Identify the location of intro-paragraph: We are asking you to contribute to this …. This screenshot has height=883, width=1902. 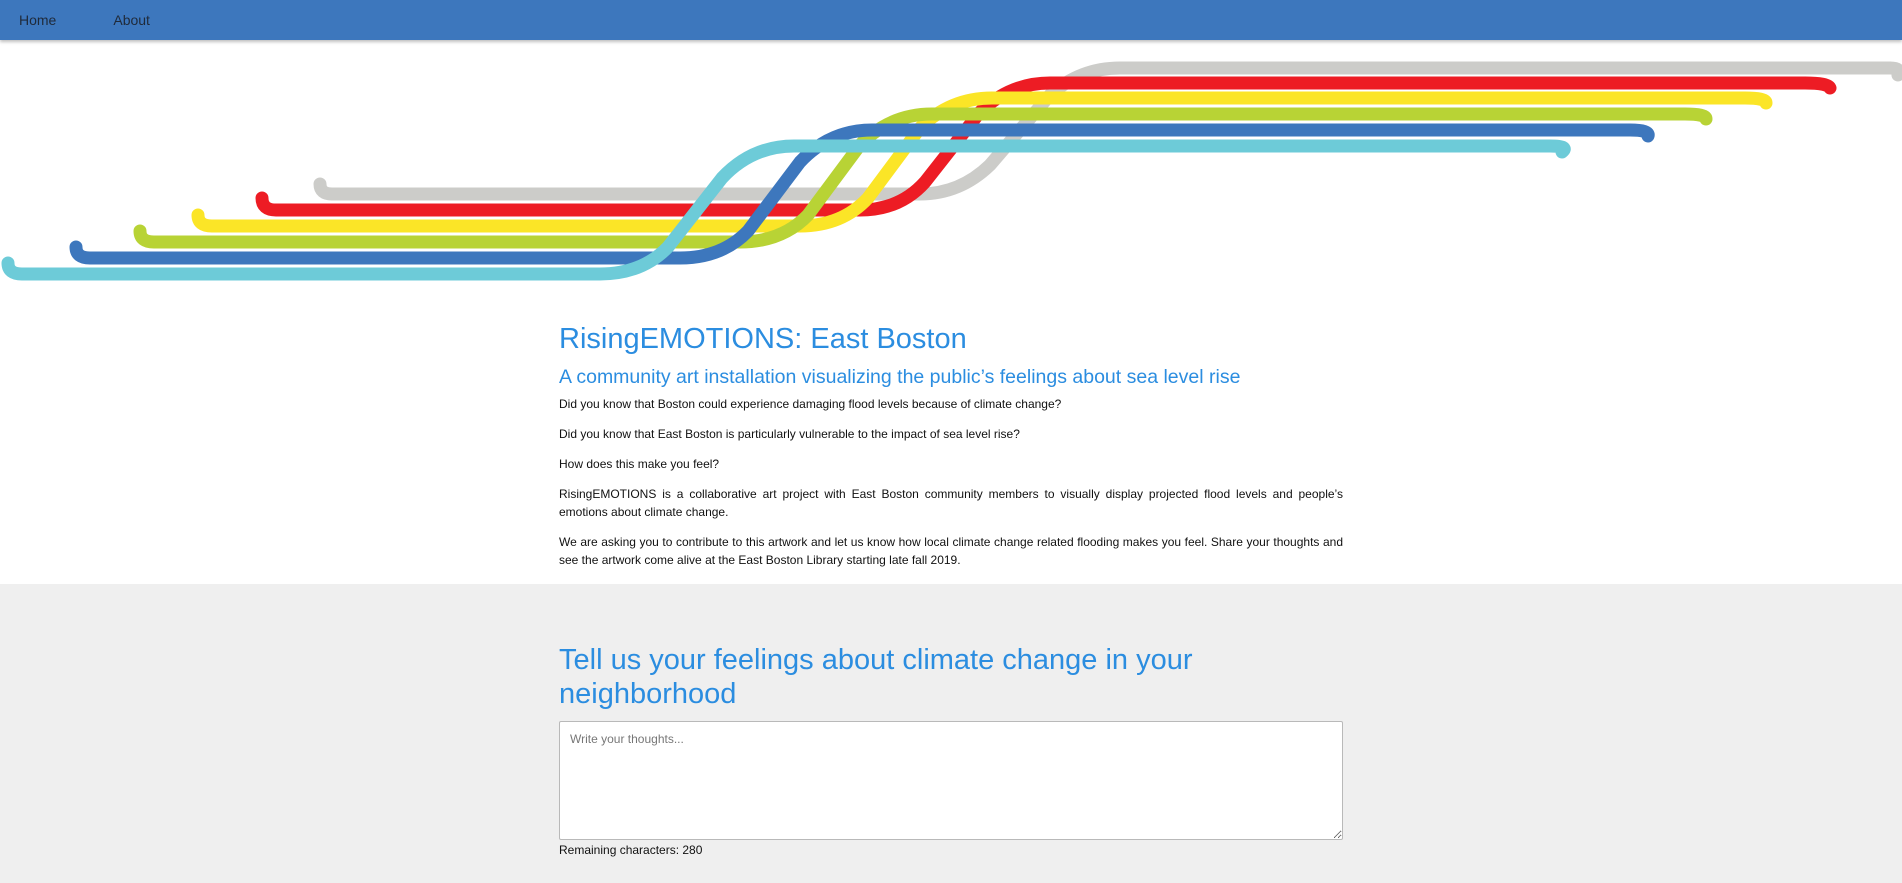
(951, 551).